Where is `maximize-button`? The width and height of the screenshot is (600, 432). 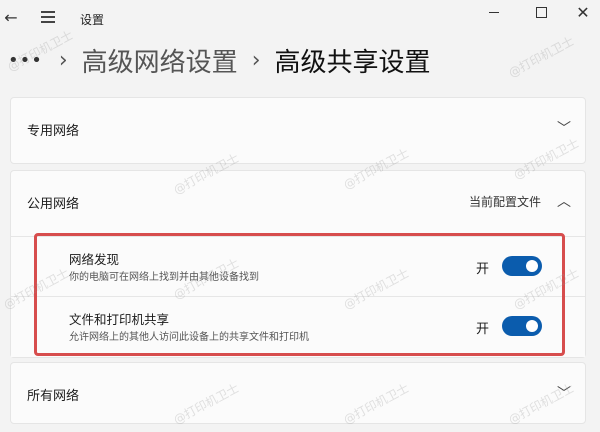
maximize-button is located at coordinates (541, 12).